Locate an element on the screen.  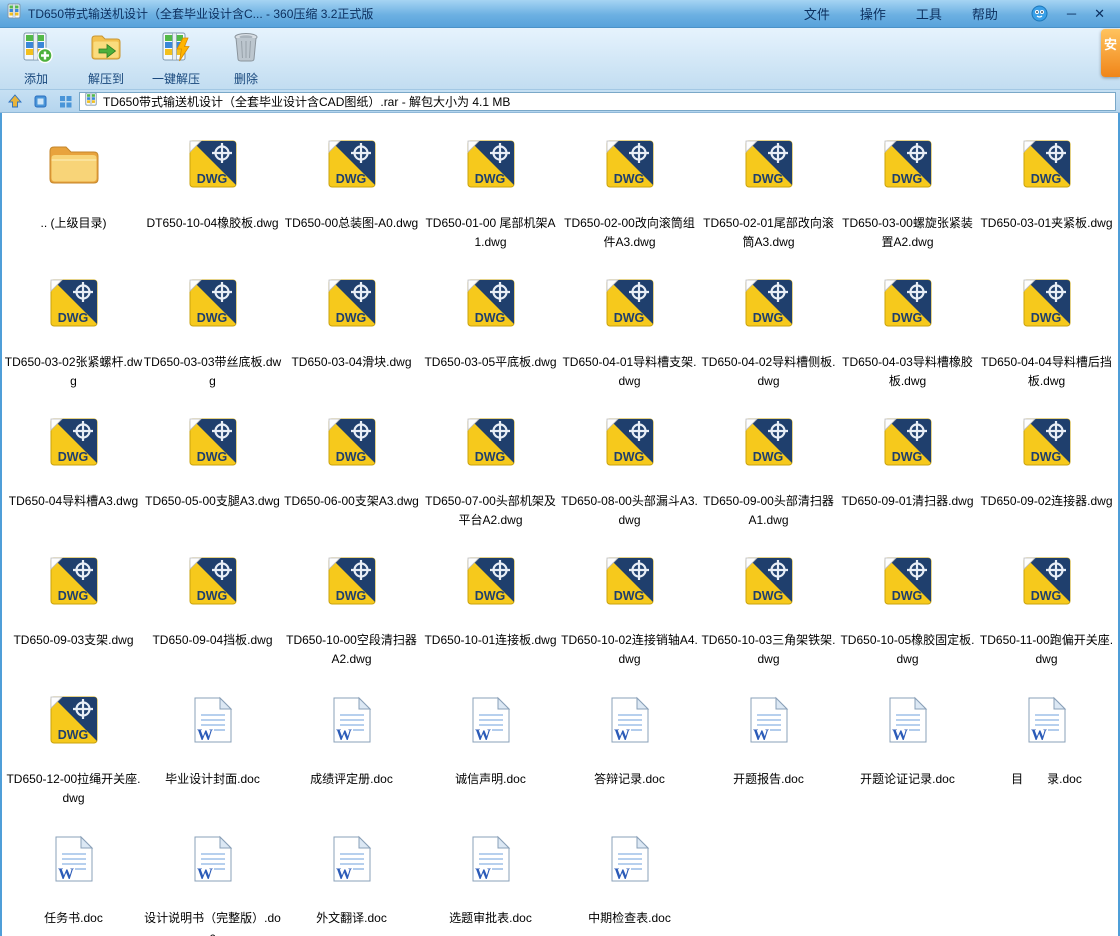
file-item: DWG TD650-03-05平底板.dwg is located at coordinates (490, 326).